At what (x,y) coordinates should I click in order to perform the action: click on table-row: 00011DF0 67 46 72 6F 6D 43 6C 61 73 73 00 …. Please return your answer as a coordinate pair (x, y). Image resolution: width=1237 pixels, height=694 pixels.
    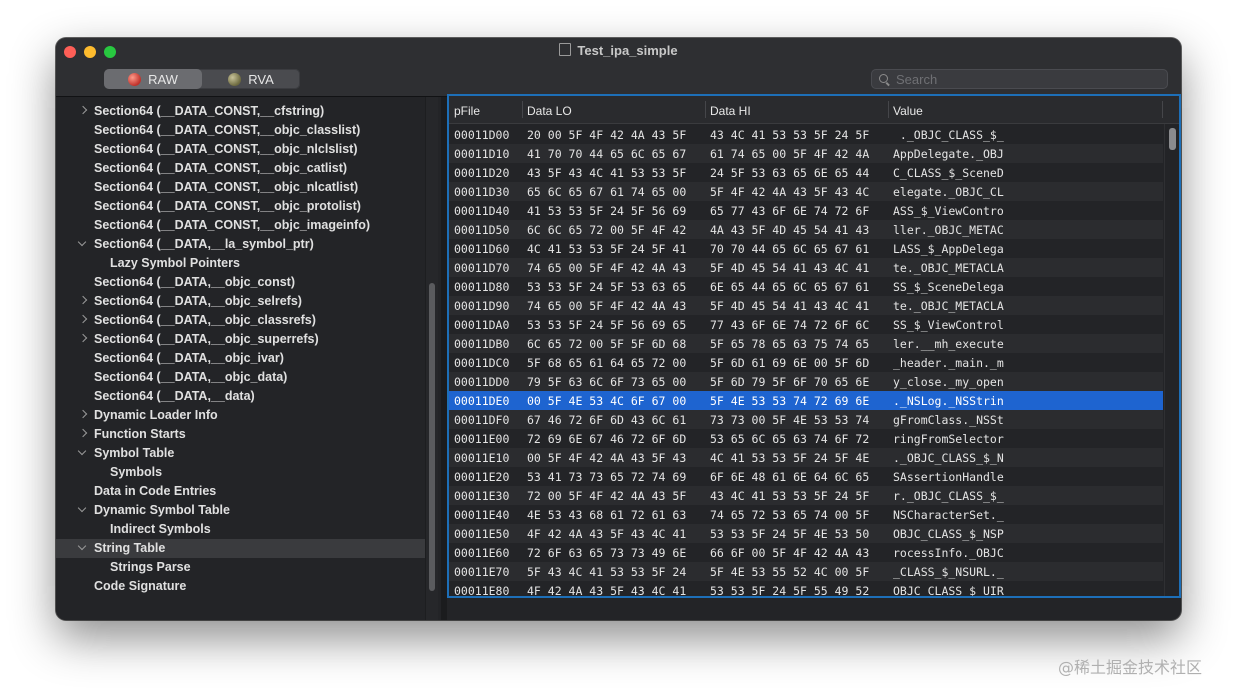
    Looking at the image, I should click on (806, 419).